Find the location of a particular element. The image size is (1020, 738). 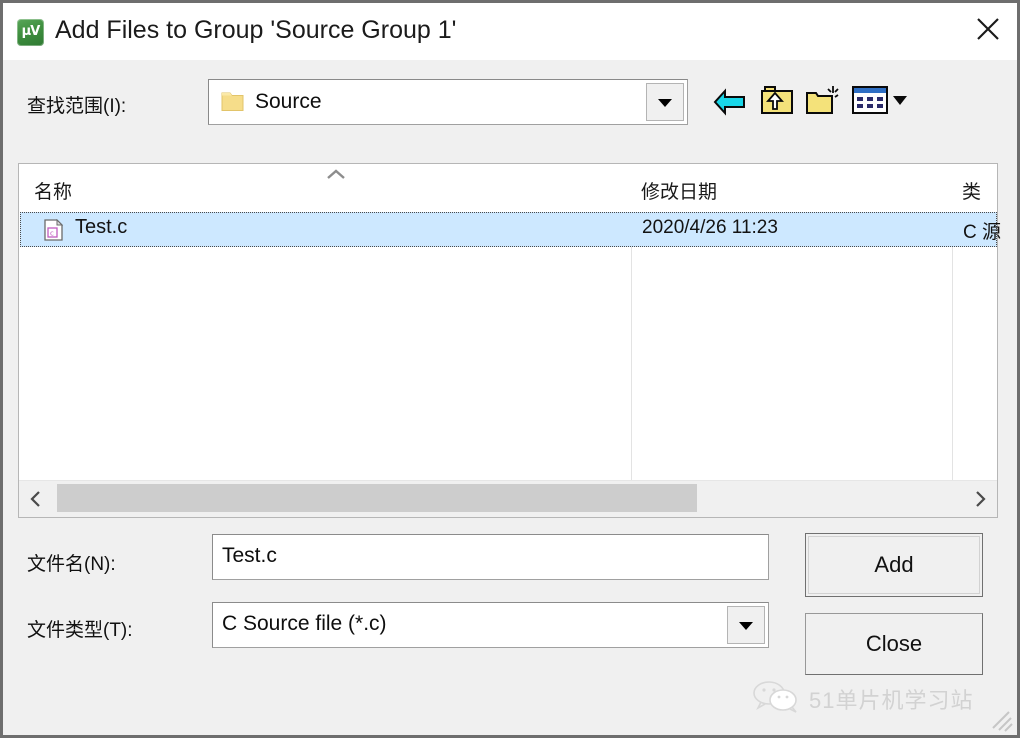

back-arrow-icon is located at coordinates (729, 102).